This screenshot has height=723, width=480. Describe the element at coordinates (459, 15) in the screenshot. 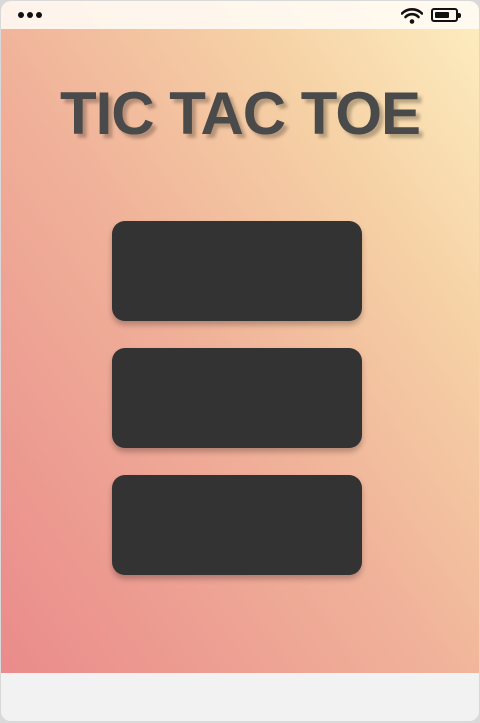

I see `battery-tip` at that location.